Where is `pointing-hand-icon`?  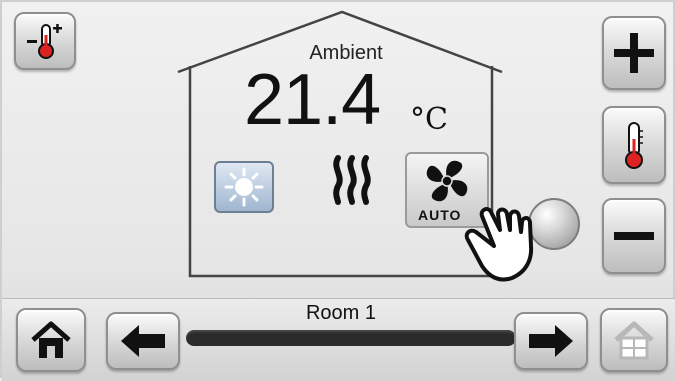
pointing-hand-icon is located at coordinates (499, 244).